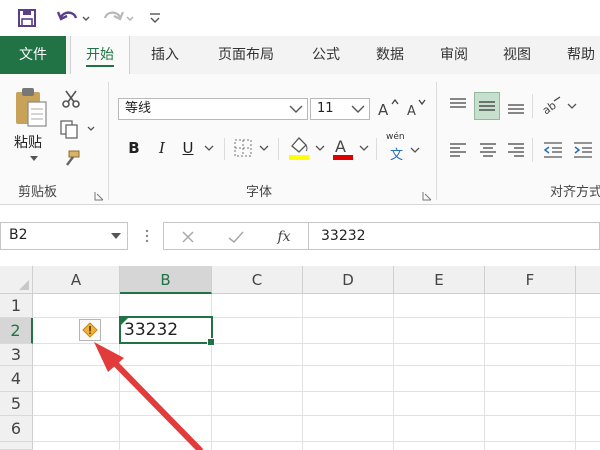 This screenshot has height=450, width=600. What do you see at coordinates (575, 192) in the screenshot?
I see `alignment-group-label: 对齐方式` at bounding box center [575, 192].